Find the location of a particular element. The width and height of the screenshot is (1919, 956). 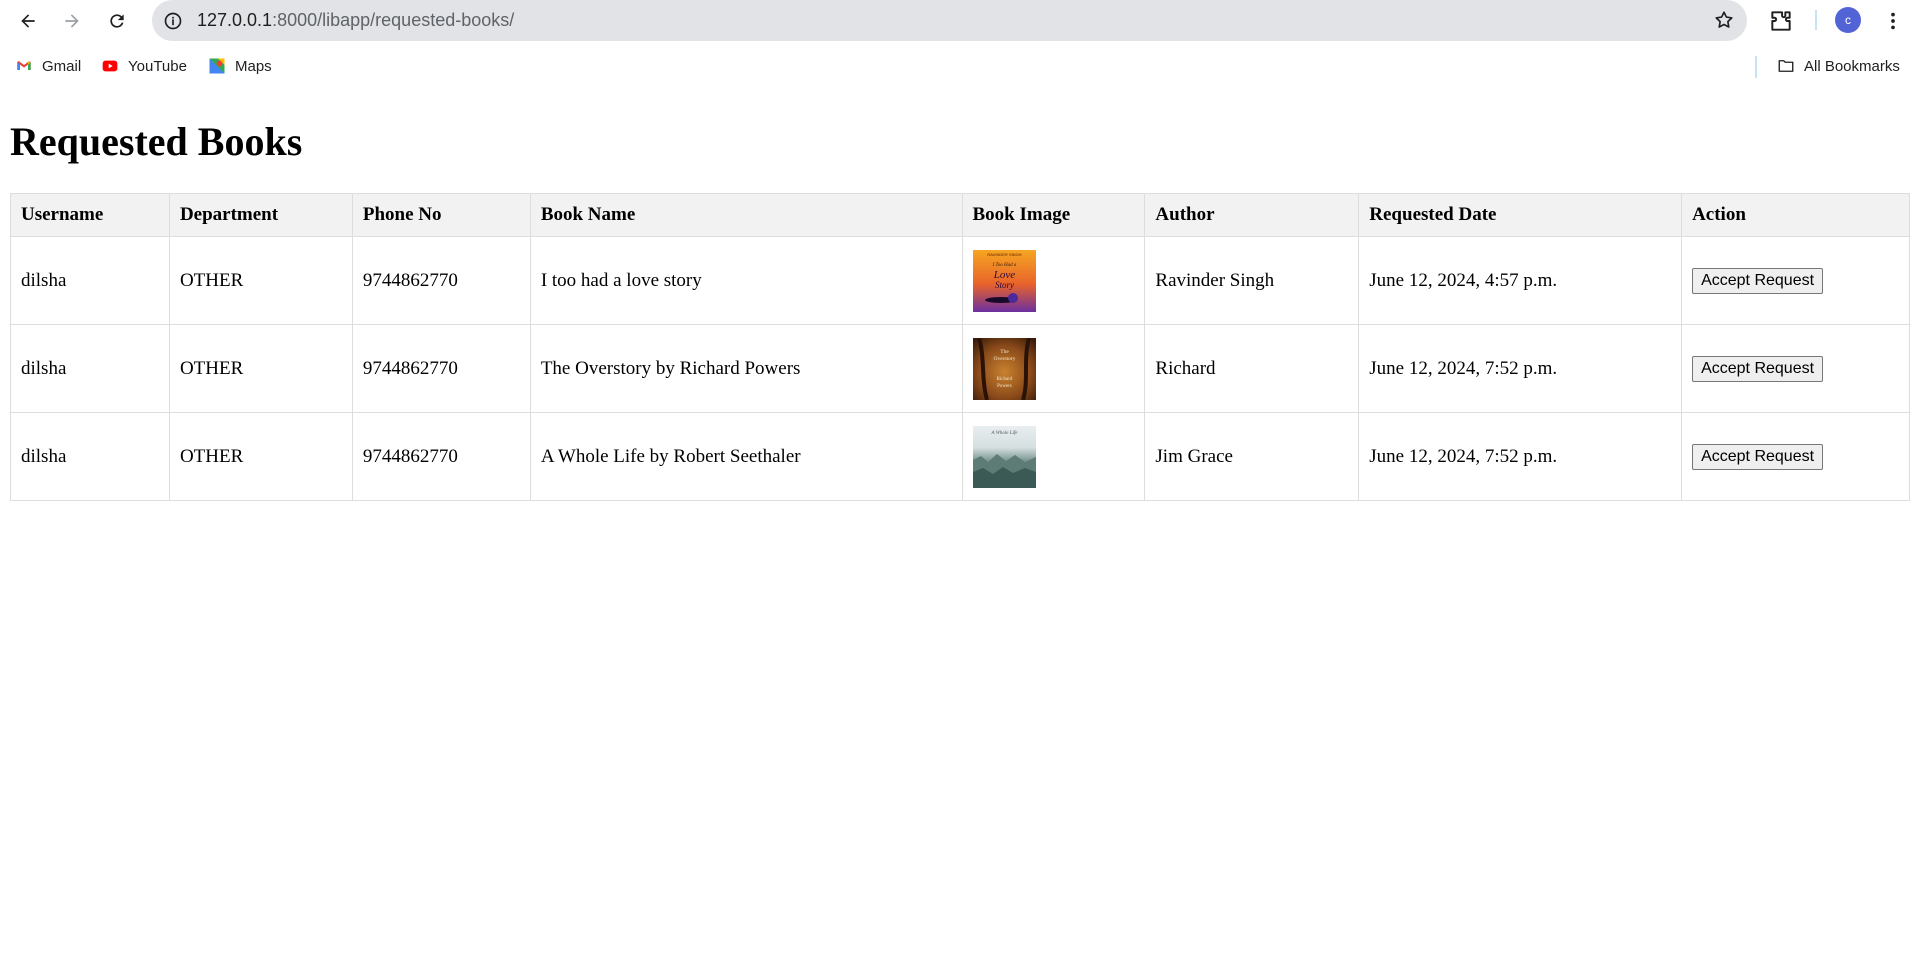

book-cover-image: The Overstory Richard Powers is located at coordinates (1004, 368).